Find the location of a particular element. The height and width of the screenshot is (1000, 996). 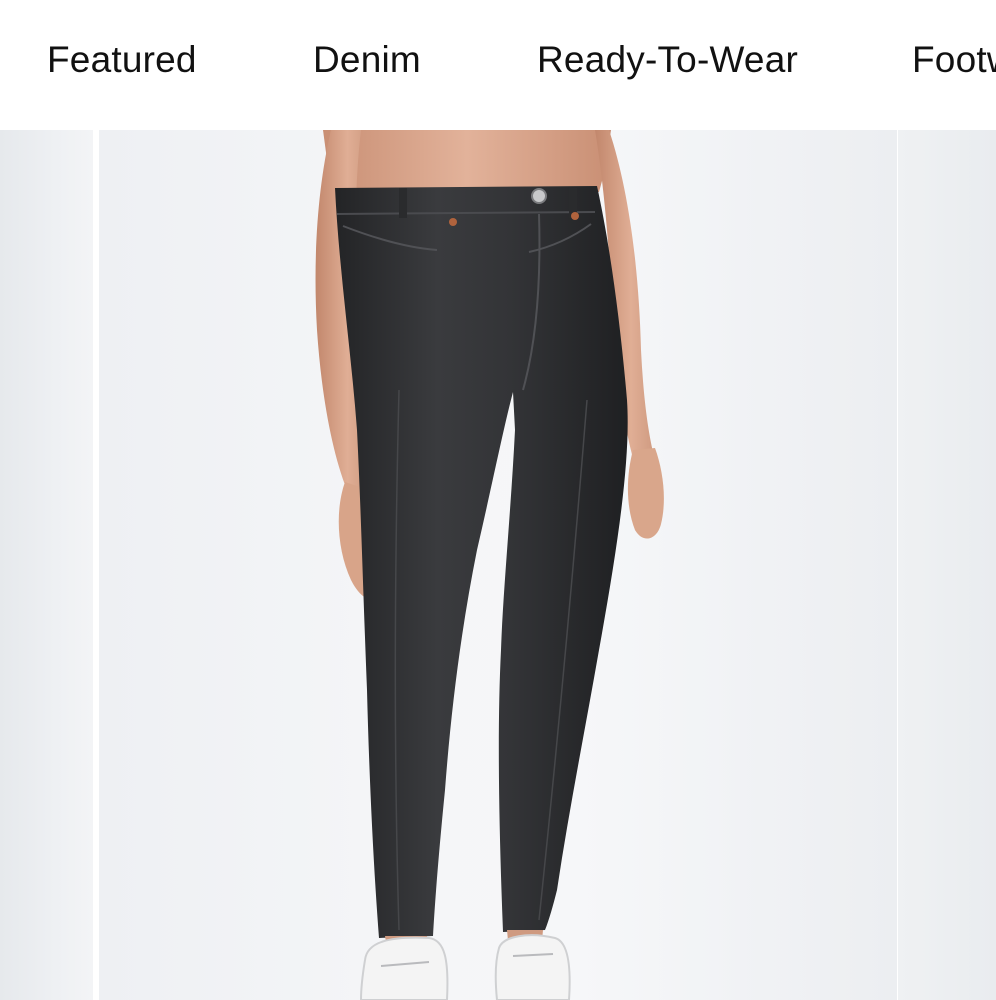

torso-skin is located at coordinates (467, 161).